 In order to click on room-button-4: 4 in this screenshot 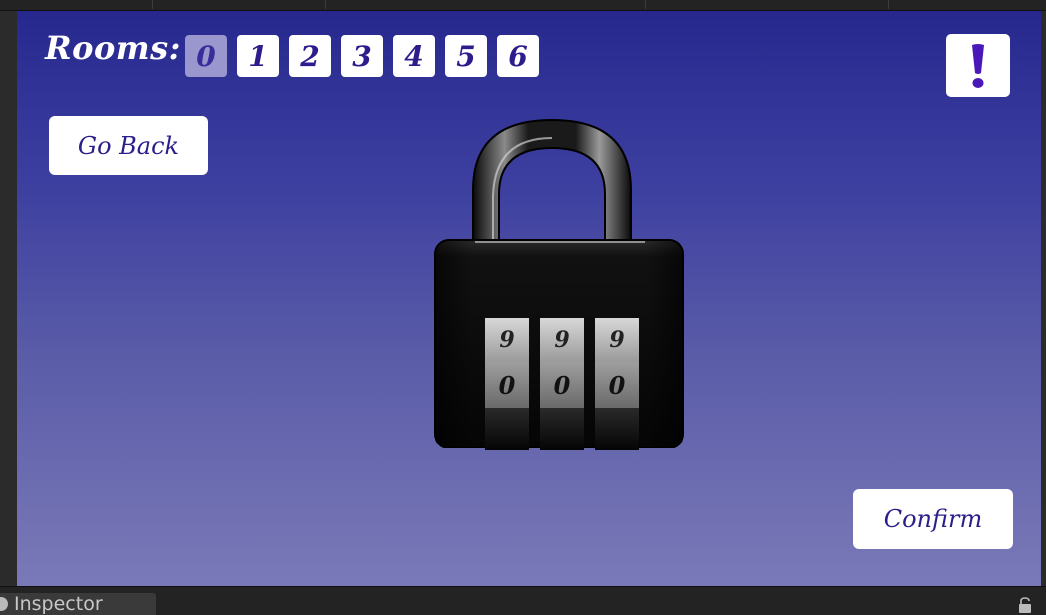, I will do `click(414, 56)`.